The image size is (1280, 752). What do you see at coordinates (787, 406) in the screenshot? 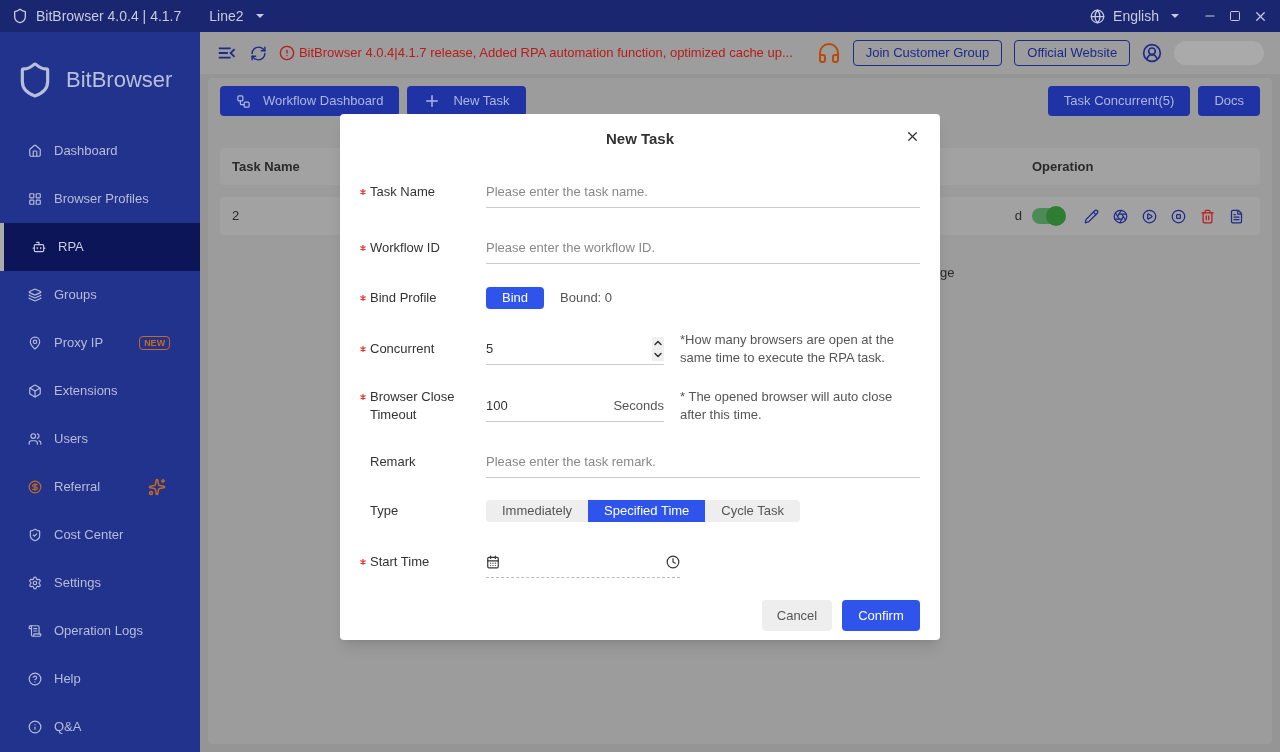
I see `field-hint: * The opened browser will auto close after this time.` at bounding box center [787, 406].